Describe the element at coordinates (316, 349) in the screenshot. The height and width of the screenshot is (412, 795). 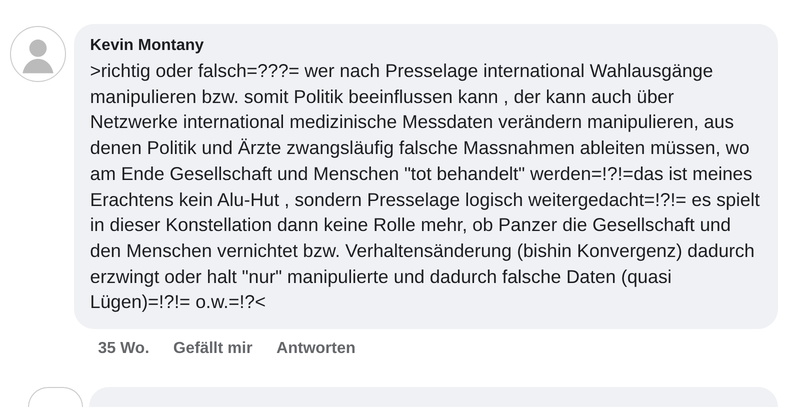
I see `action-link: Antworten` at that location.